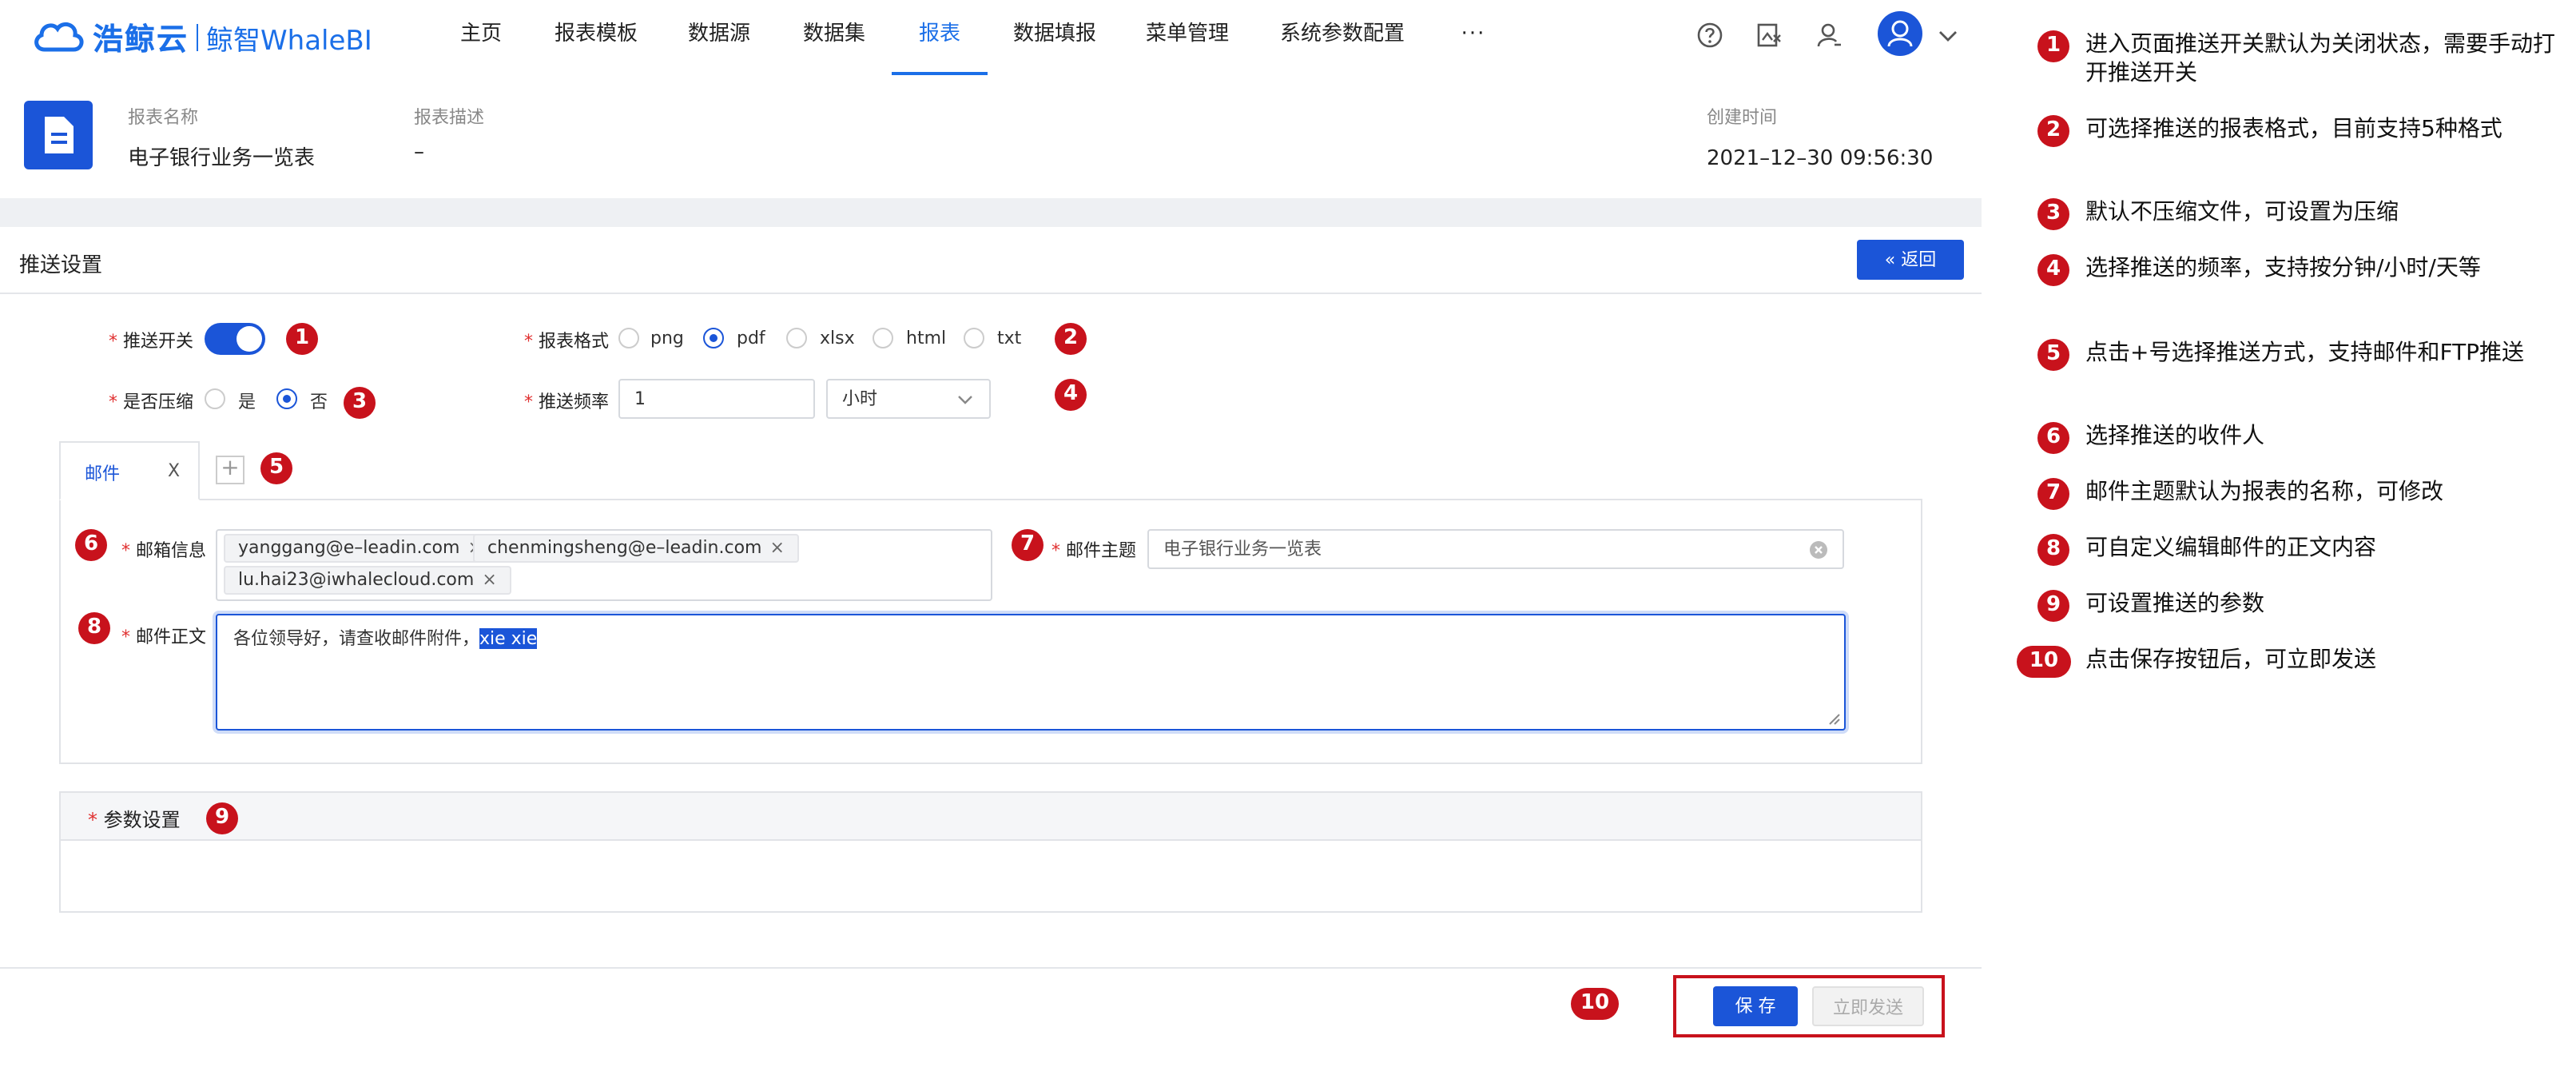 Image resolution: width=2576 pixels, height=1071 pixels. Describe the element at coordinates (2230, 660) in the screenshot. I see `note-text: 点击保存按钮后，可立即发送` at that location.